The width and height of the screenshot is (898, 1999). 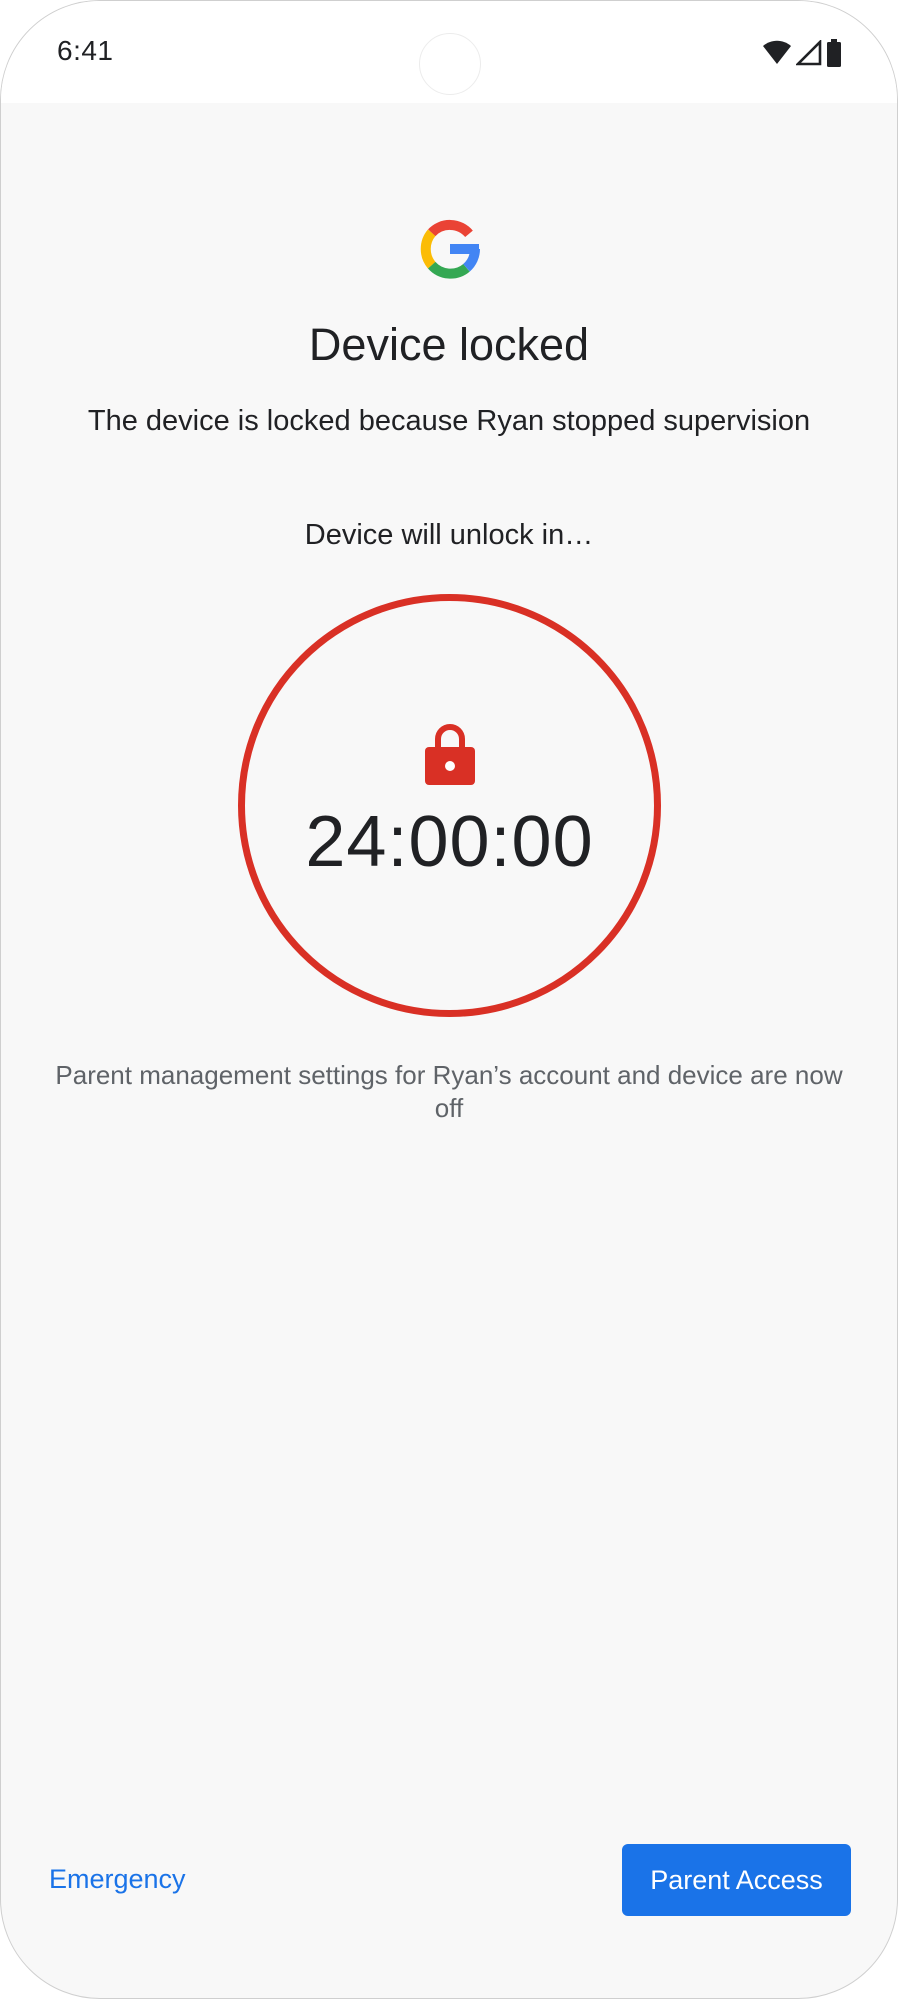 What do you see at coordinates (736, 1880) in the screenshot?
I see `parent-access-button: Parent Access` at bounding box center [736, 1880].